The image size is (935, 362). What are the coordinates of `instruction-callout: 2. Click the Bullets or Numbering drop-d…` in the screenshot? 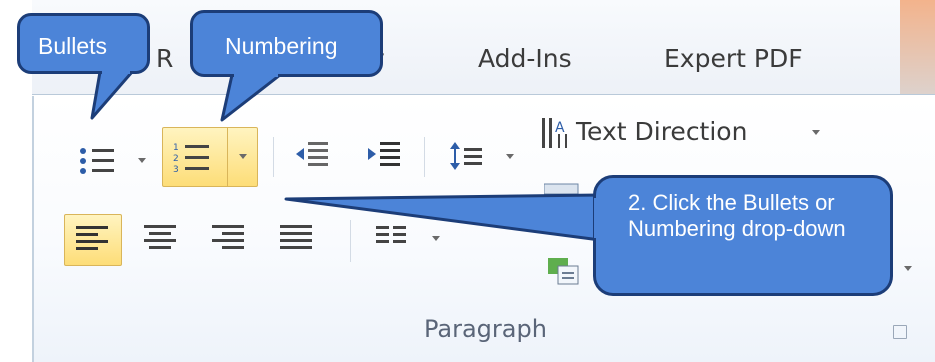 It's located at (743, 235).